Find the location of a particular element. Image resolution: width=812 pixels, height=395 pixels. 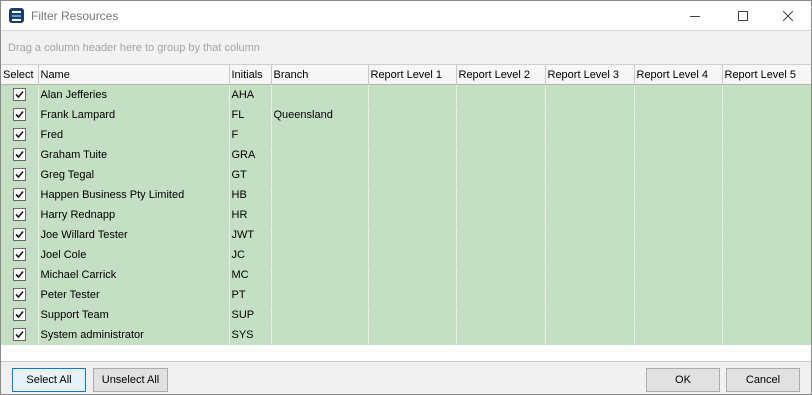

name-cell: Peter Tester is located at coordinates (134, 294).